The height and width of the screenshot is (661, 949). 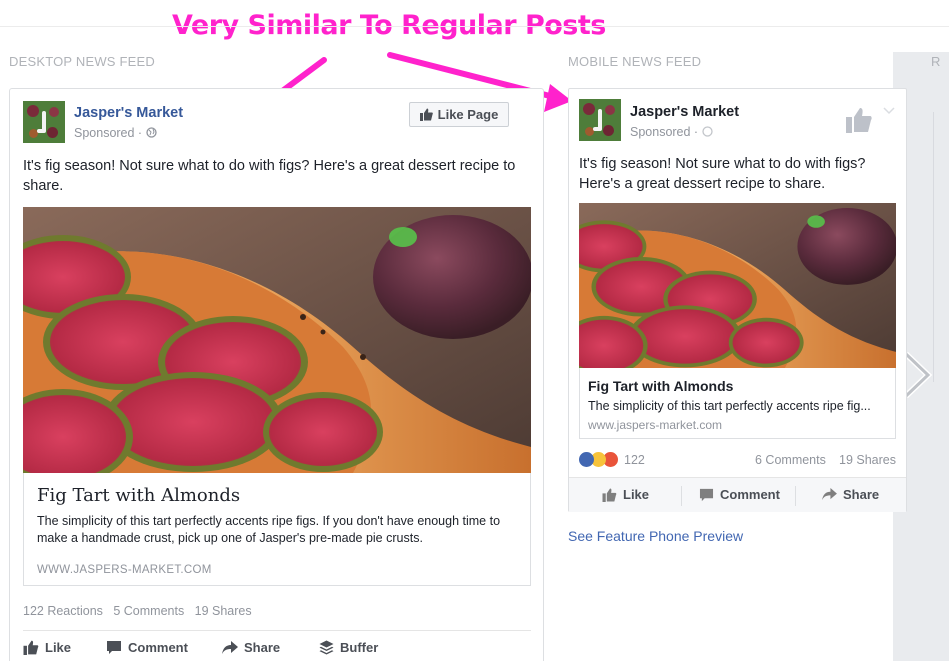 What do you see at coordinates (790, 460) in the screenshot?
I see `comments-count: 6 Comments` at bounding box center [790, 460].